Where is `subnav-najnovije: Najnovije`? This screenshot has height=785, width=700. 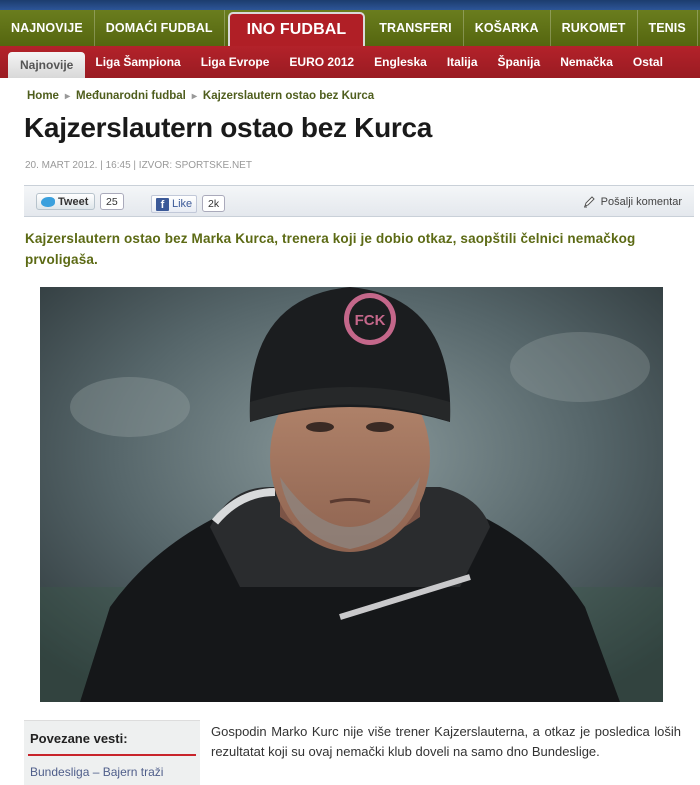 subnav-najnovije: Najnovije is located at coordinates (47, 65).